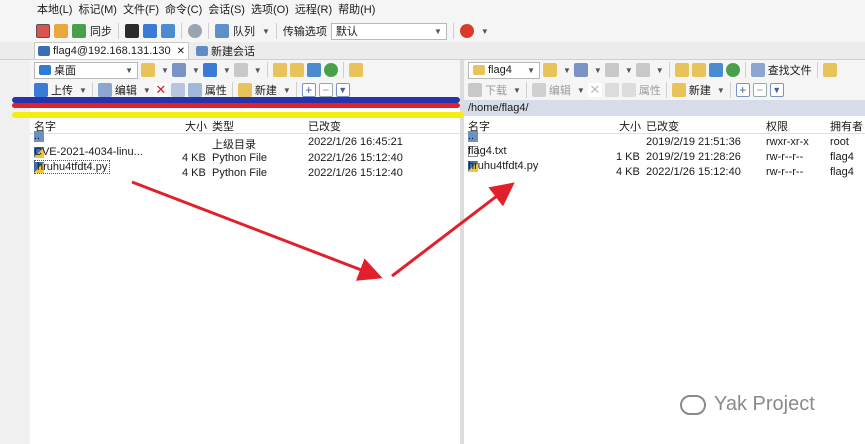  I want to click on sync-button: 同步, so click(101, 31).